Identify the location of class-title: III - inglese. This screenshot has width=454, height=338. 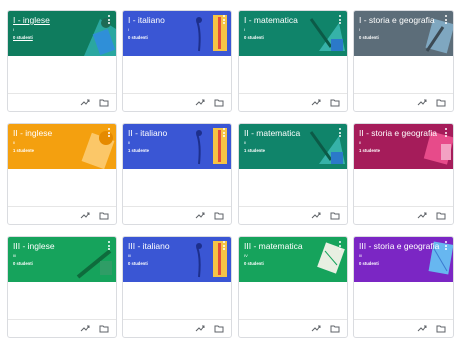
(55, 246).